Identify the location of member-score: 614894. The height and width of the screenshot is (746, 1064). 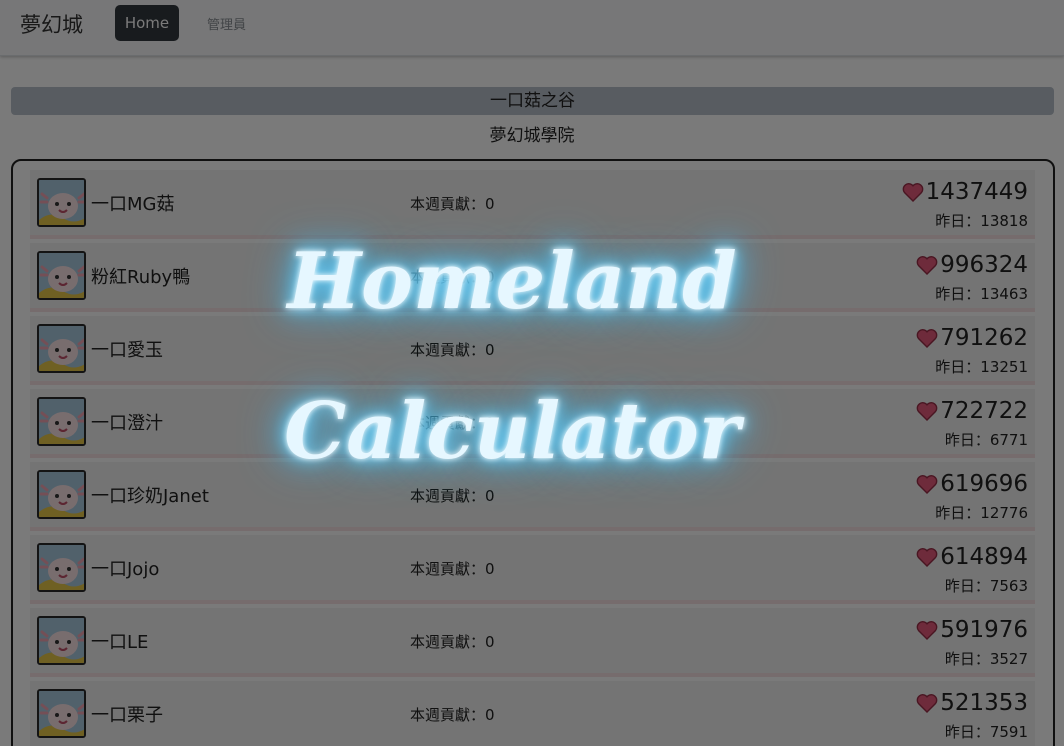
(972, 557).